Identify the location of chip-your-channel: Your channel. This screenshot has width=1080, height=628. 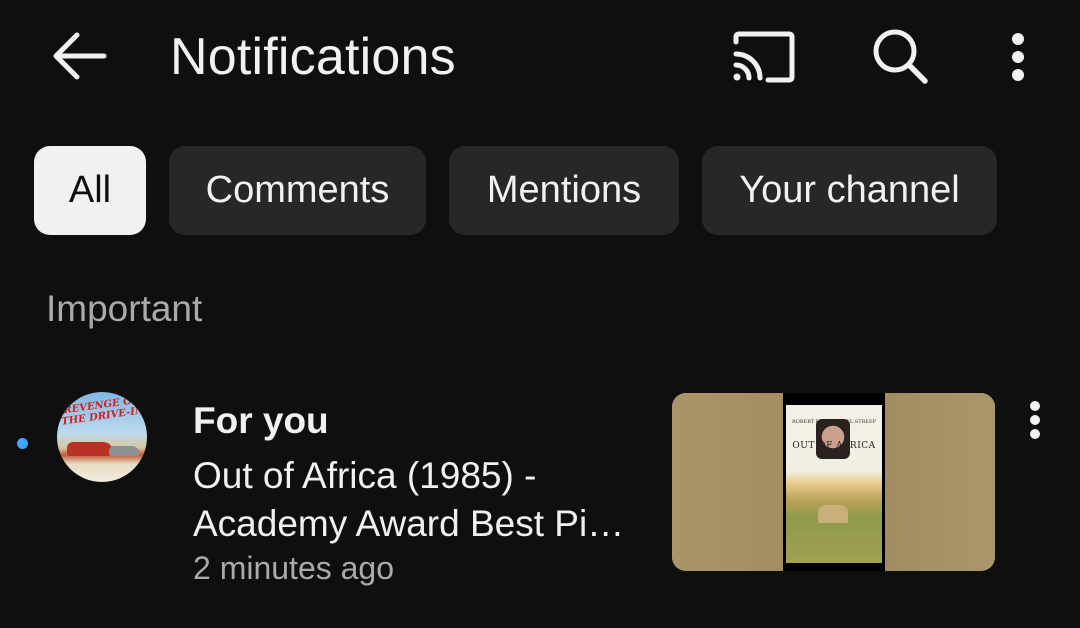
(849, 190).